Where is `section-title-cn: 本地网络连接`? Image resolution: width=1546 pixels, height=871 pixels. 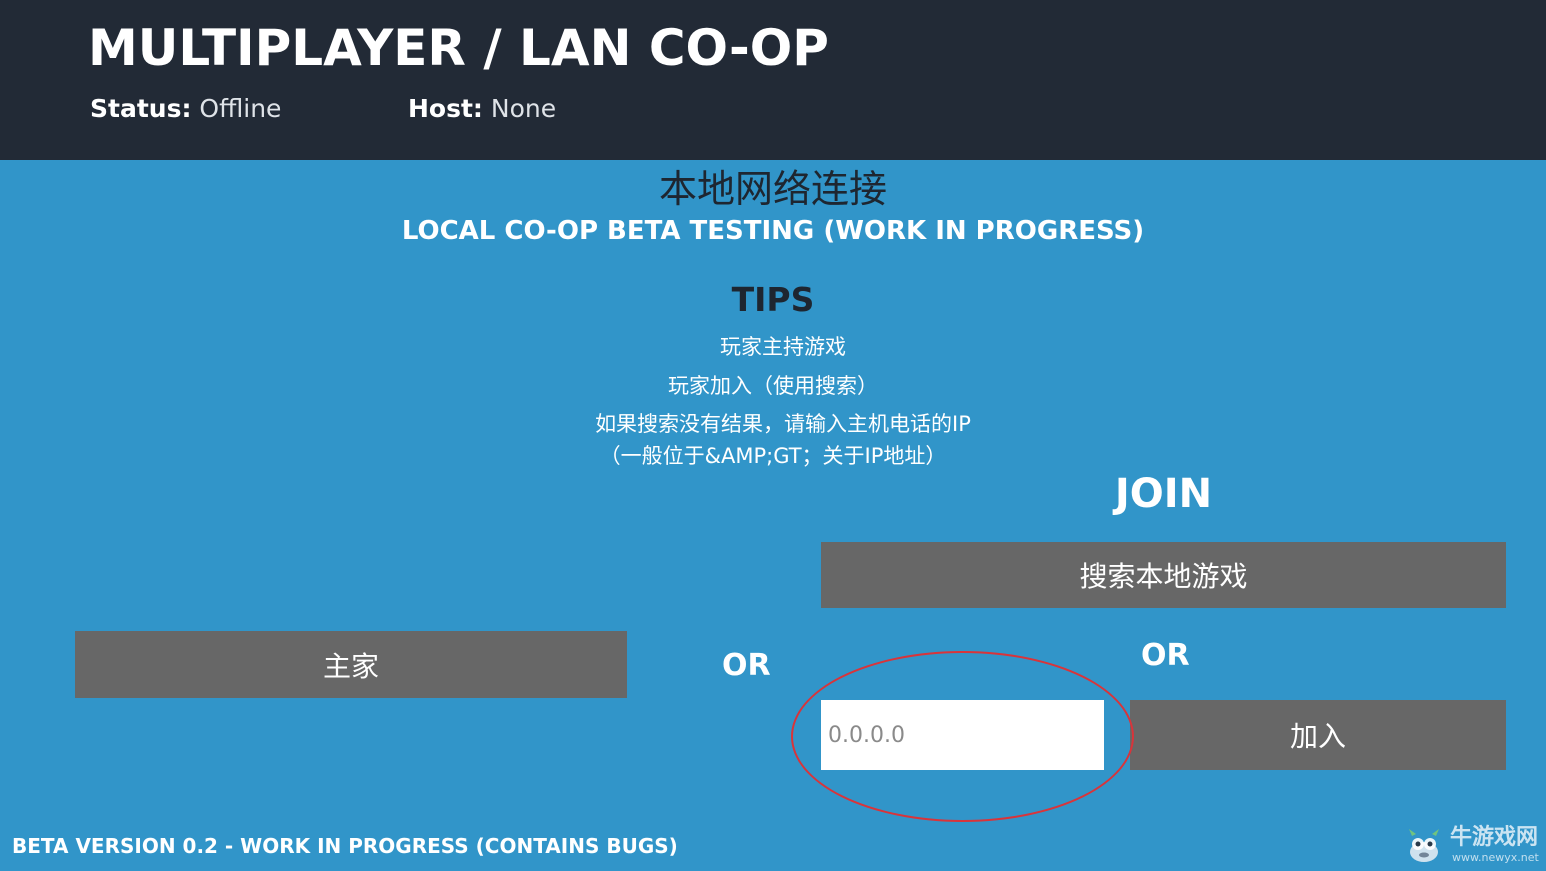
section-title-cn: 本地网络连接 is located at coordinates (772, 189).